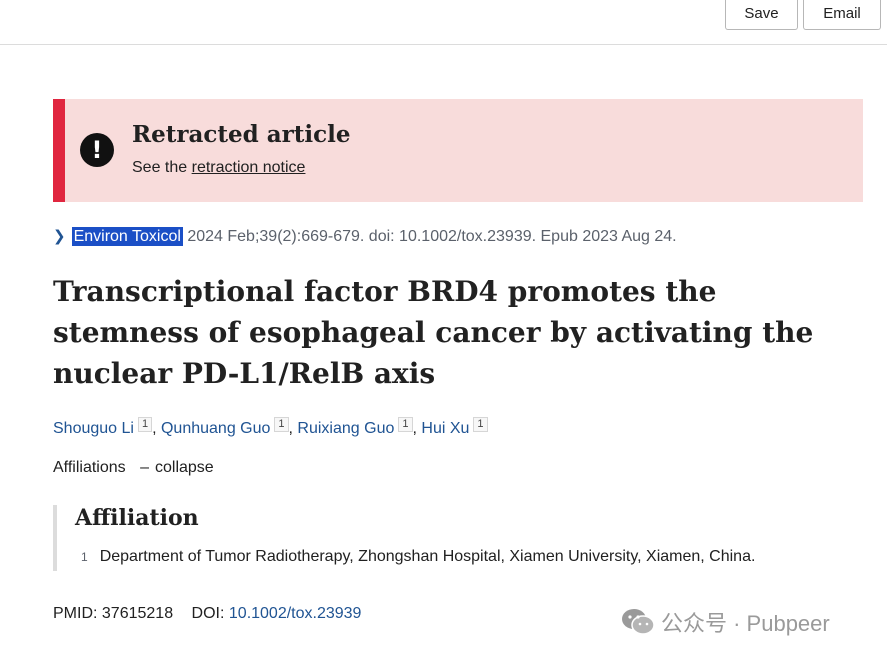 Image resolution: width=887 pixels, height=655 pixels. I want to click on retraction-notice-link: retraction notice, so click(249, 167).